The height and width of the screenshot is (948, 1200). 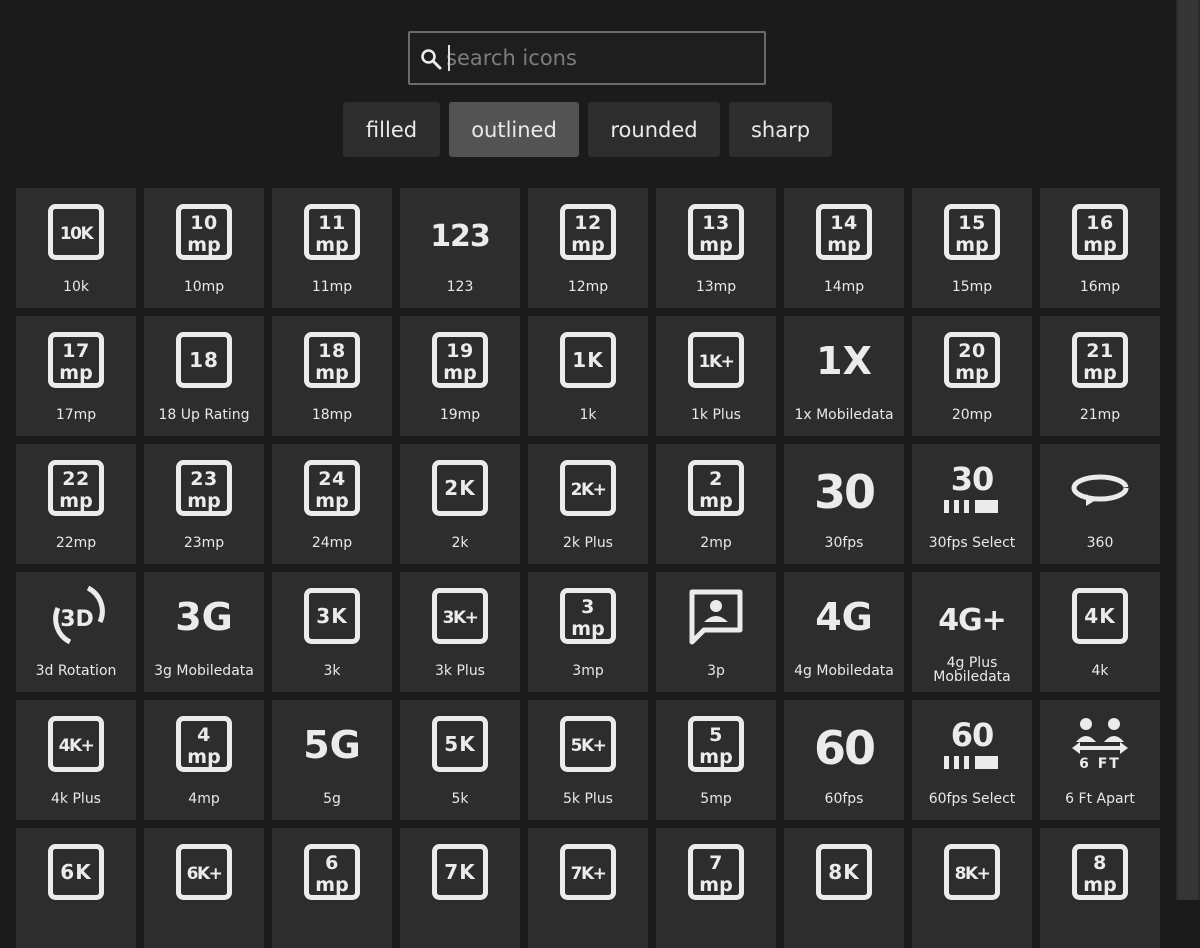 I want to click on tab-outlined: outlined, so click(x=514, y=129).